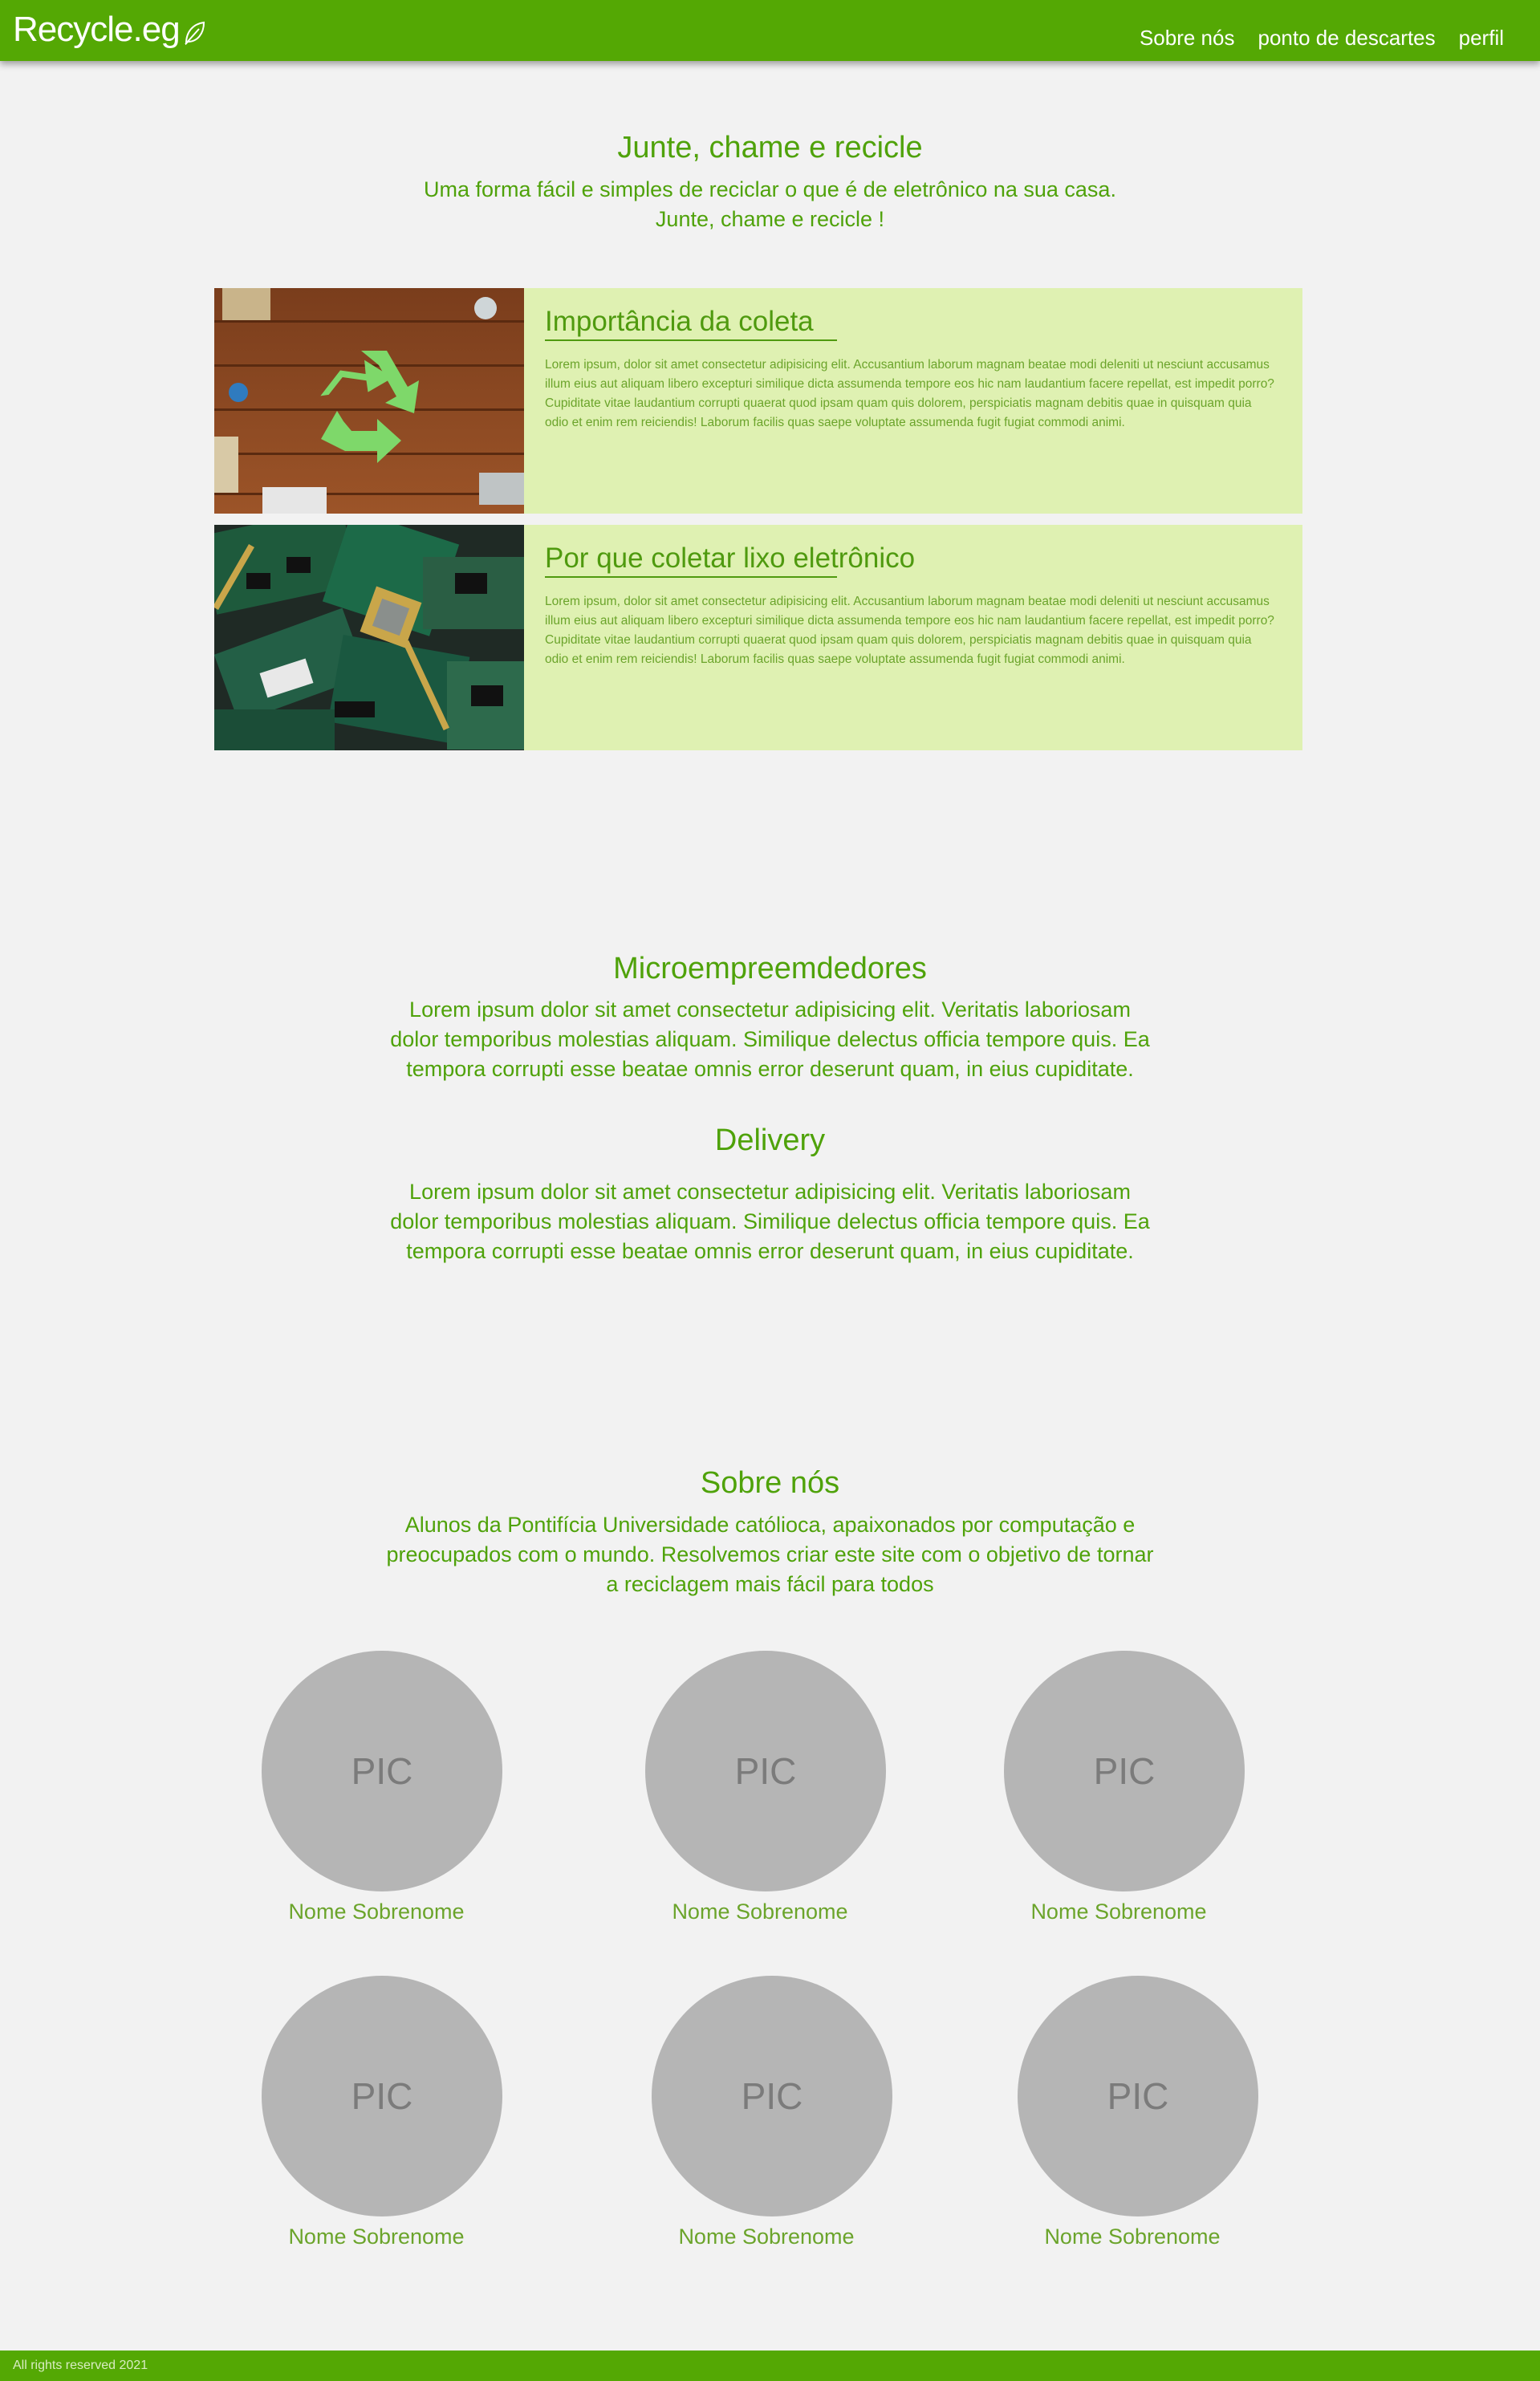 The image size is (1540, 2381). What do you see at coordinates (1481, 38) in the screenshot?
I see `nav-link-perfil: perfil` at bounding box center [1481, 38].